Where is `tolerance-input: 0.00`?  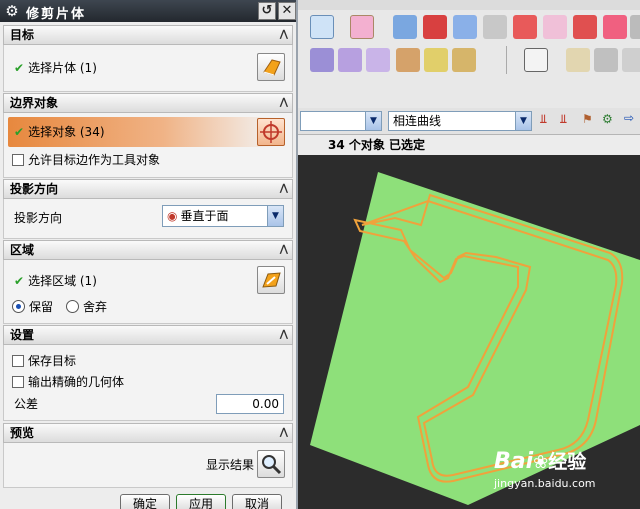 tolerance-input: 0.00 is located at coordinates (250, 404).